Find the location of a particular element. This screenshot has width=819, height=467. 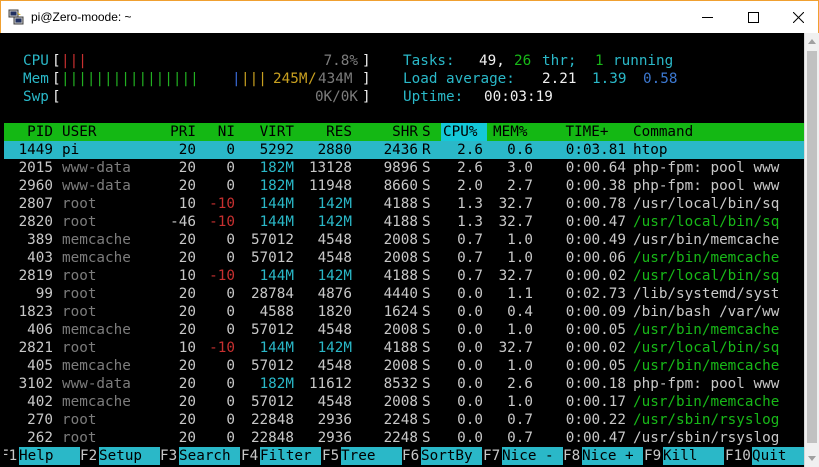

cell-shr: 8532 is located at coordinates (400, 384).